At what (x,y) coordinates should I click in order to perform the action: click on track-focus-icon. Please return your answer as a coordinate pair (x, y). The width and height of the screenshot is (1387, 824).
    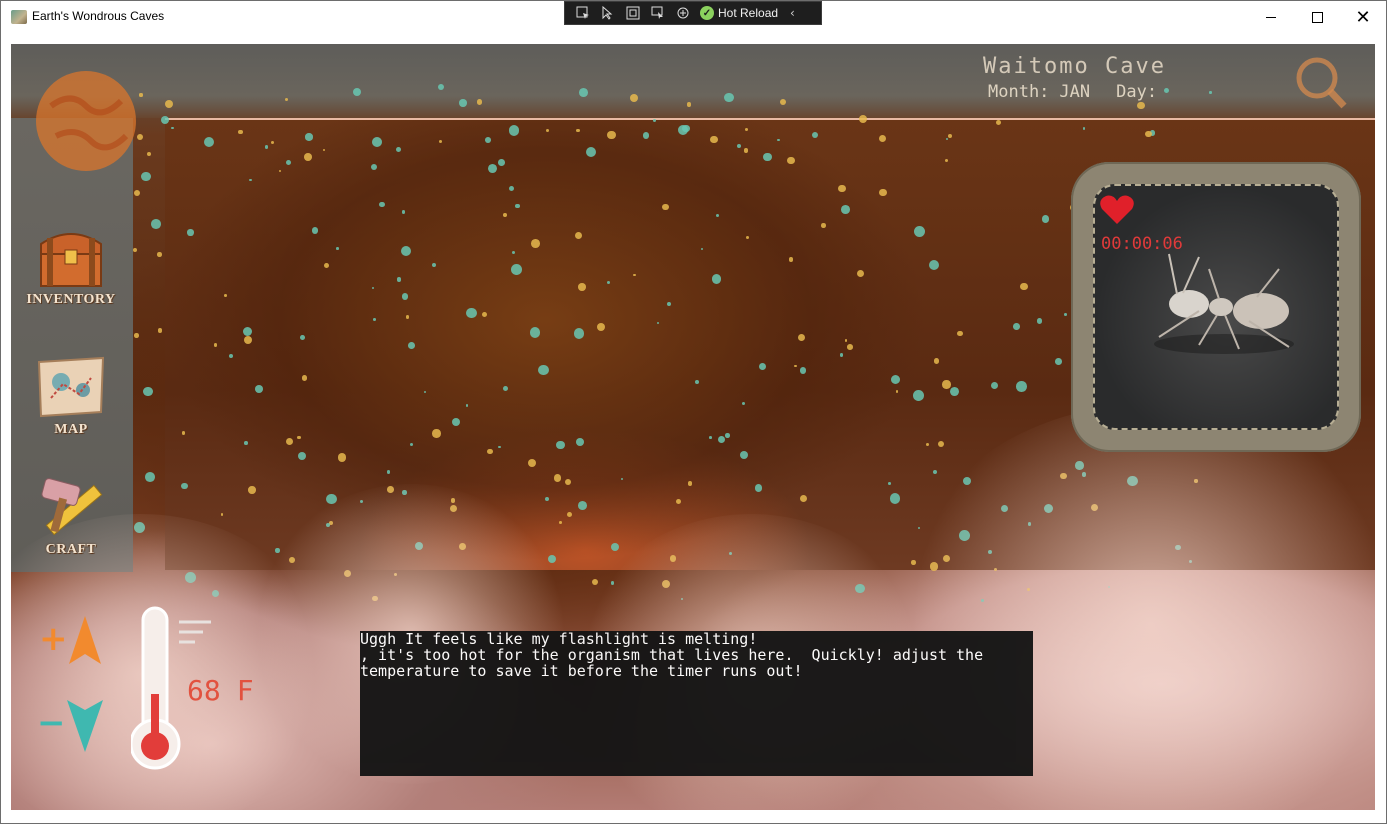
    Looking at the image, I should click on (657, 13).